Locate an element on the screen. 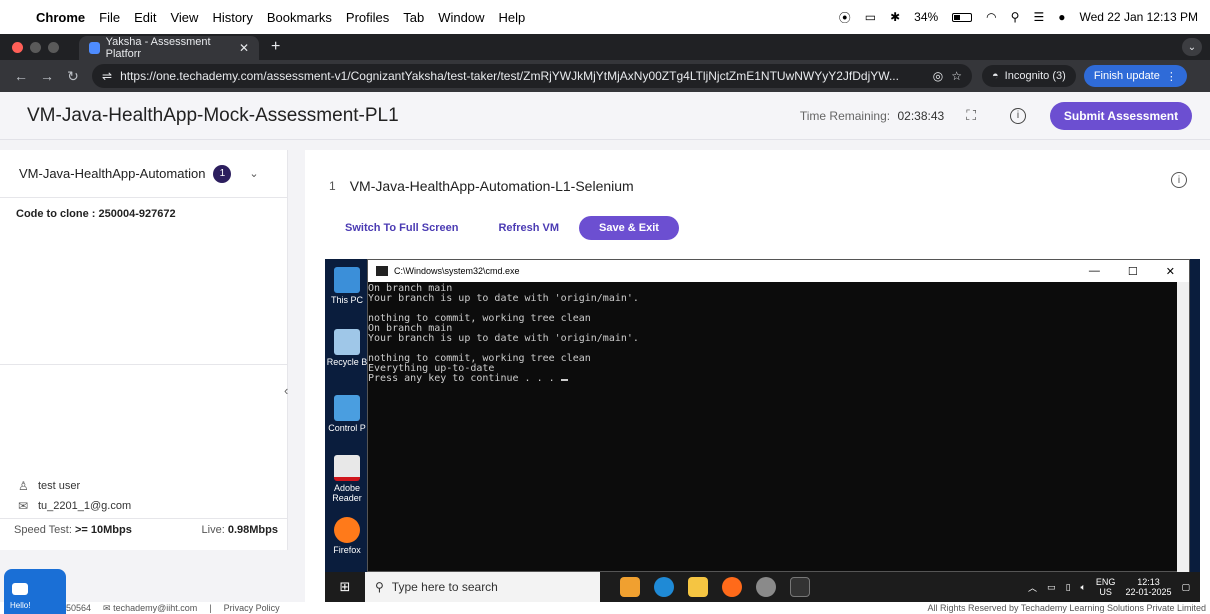 This screenshot has width=1210, height=614. tab-search-icon: ⌄ is located at coordinates (1192, 47).